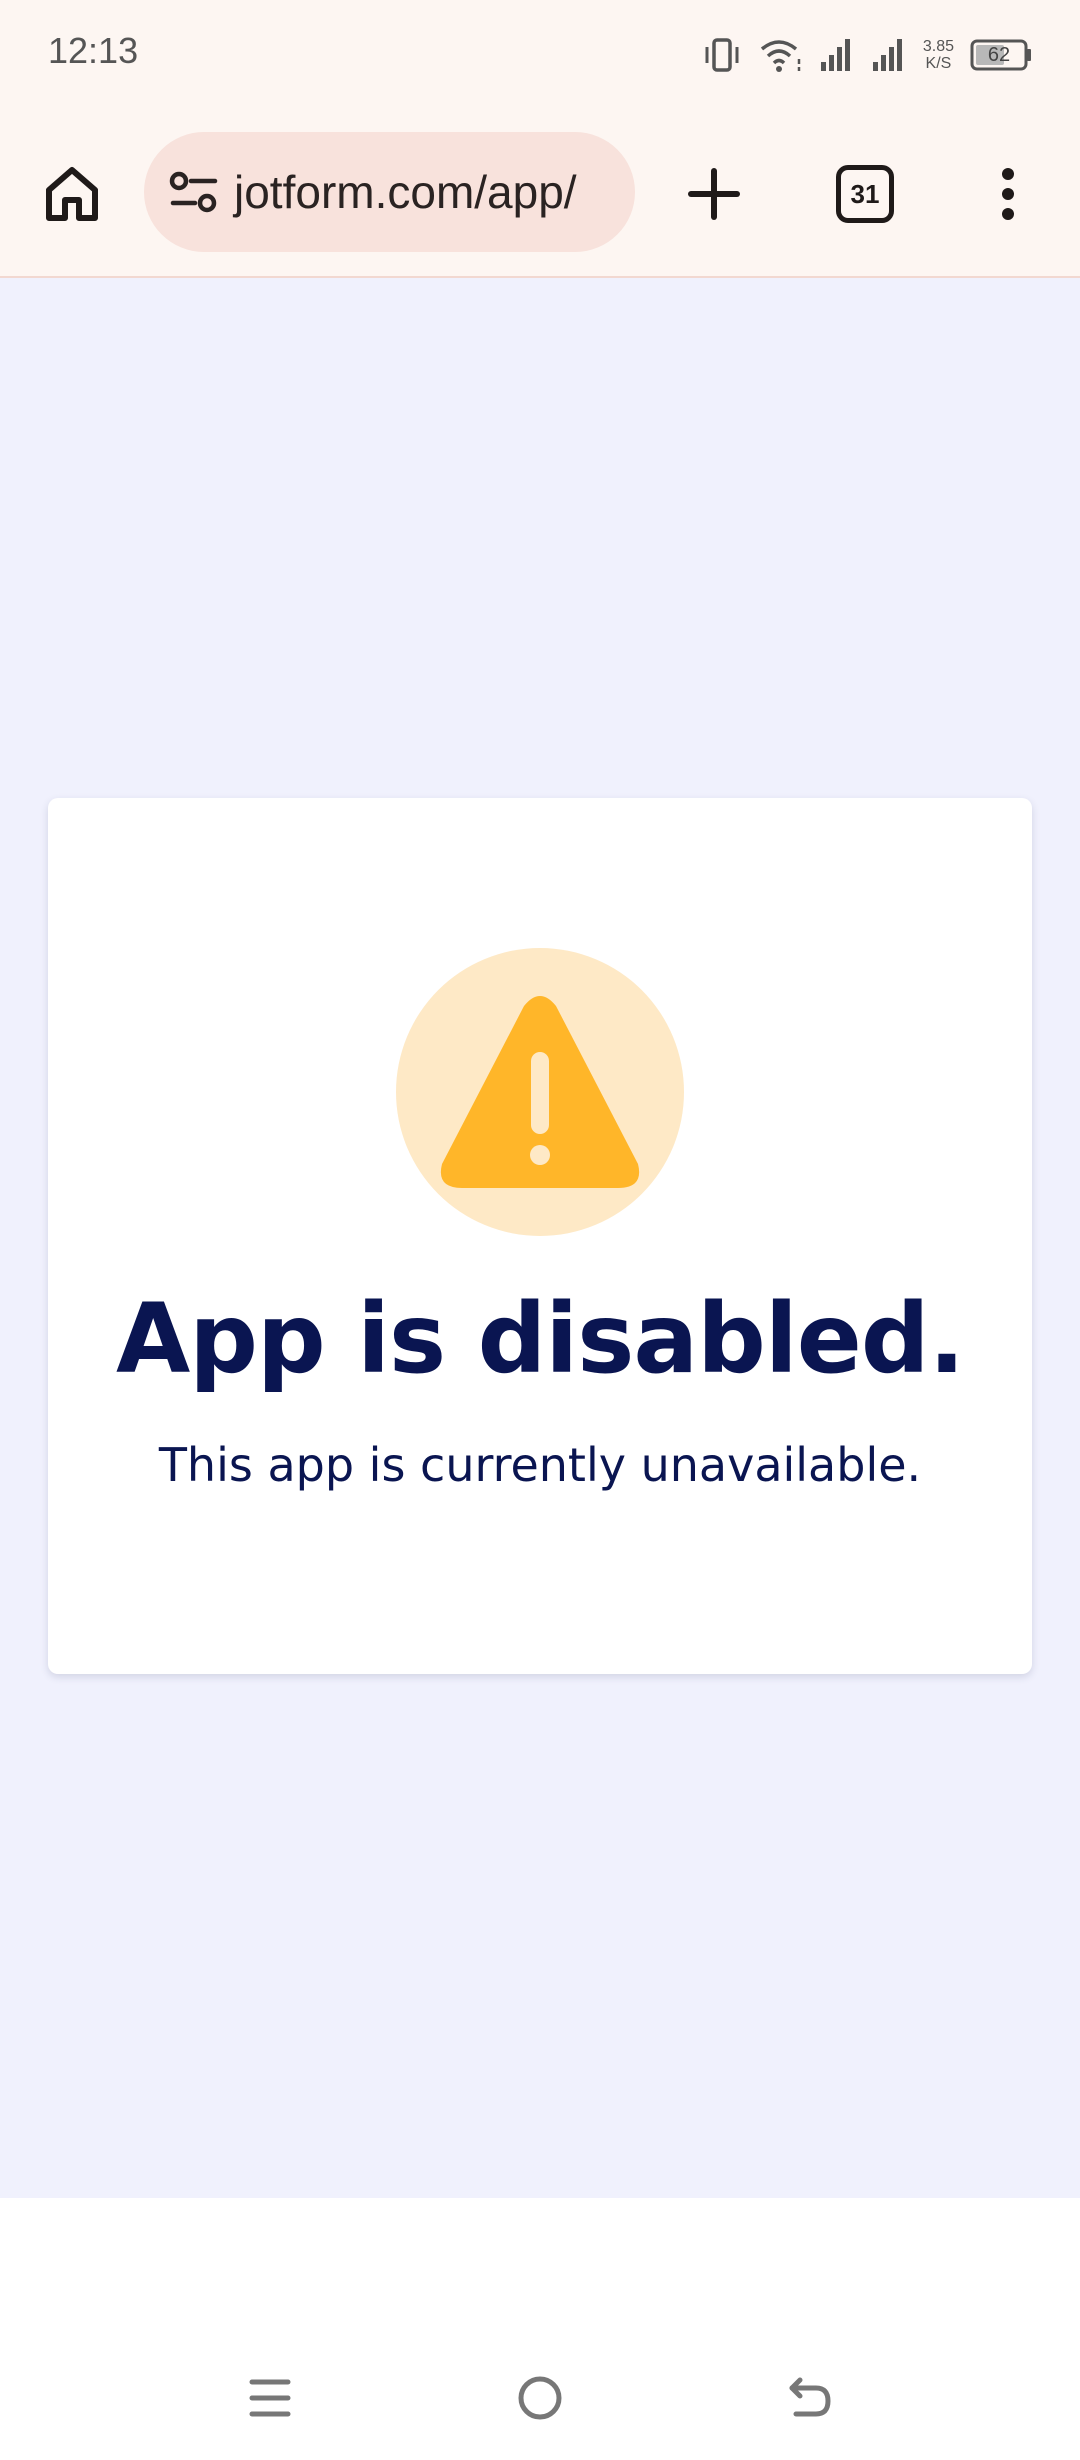  I want to click on system-navigation-bar, so click(540, 2329).